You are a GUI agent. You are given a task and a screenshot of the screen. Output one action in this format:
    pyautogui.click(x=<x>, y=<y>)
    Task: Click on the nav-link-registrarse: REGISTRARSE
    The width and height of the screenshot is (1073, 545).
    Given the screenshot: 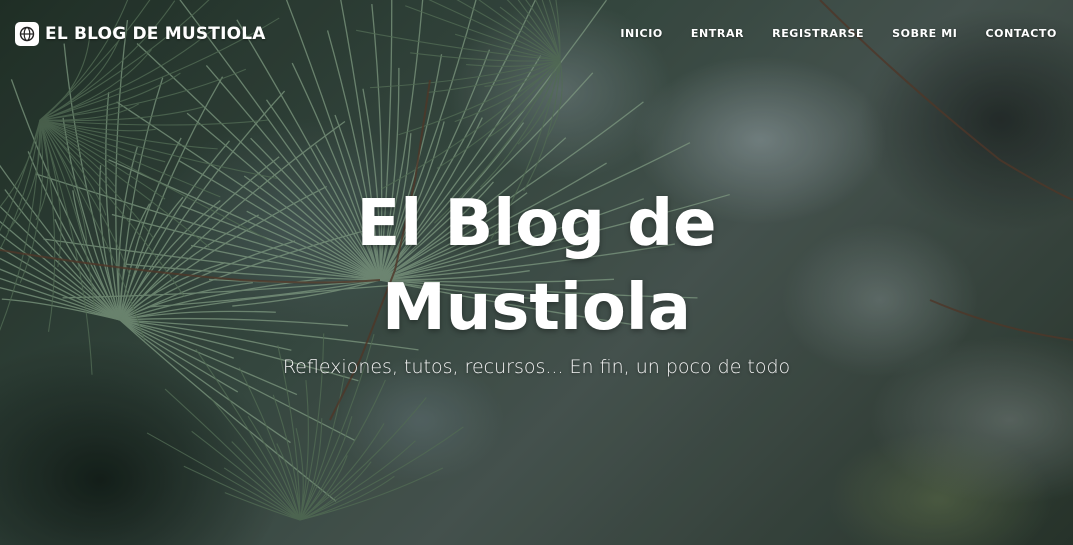 What is the action you would take?
    pyautogui.click(x=804, y=33)
    